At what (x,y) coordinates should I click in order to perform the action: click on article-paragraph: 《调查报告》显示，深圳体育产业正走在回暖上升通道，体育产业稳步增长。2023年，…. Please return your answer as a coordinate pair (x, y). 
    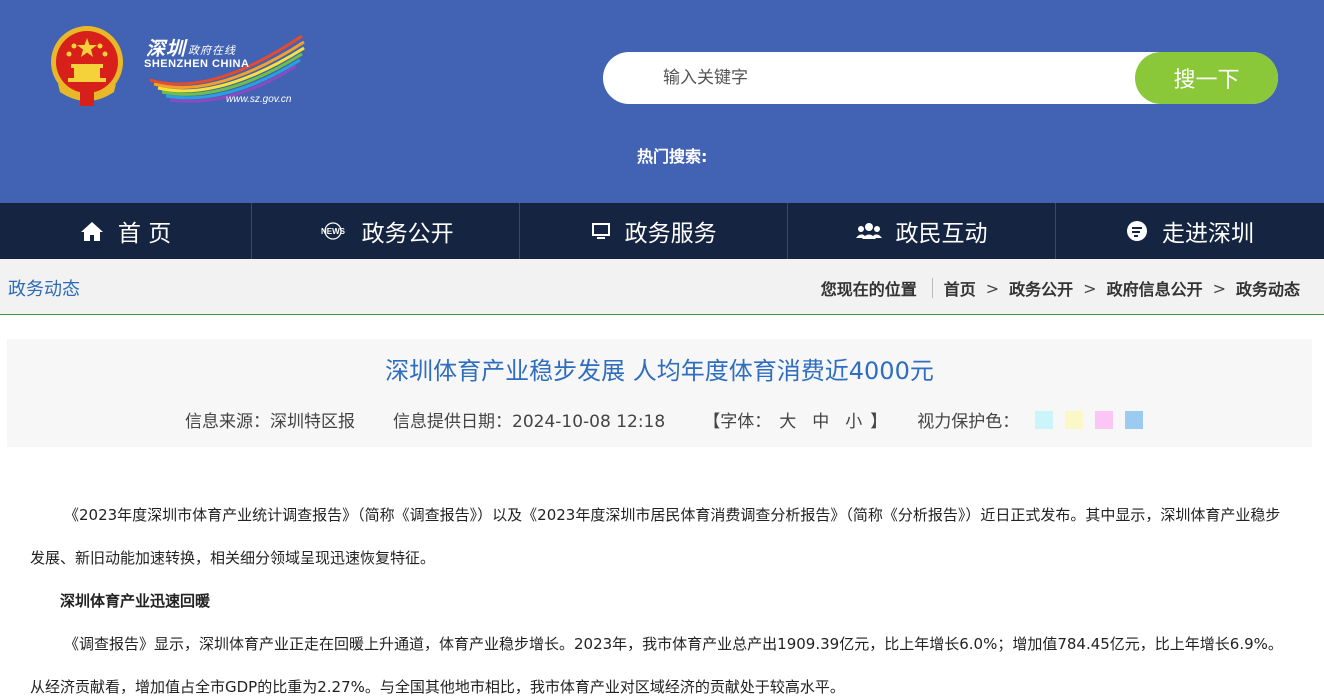
    Looking at the image, I should click on (656, 665).